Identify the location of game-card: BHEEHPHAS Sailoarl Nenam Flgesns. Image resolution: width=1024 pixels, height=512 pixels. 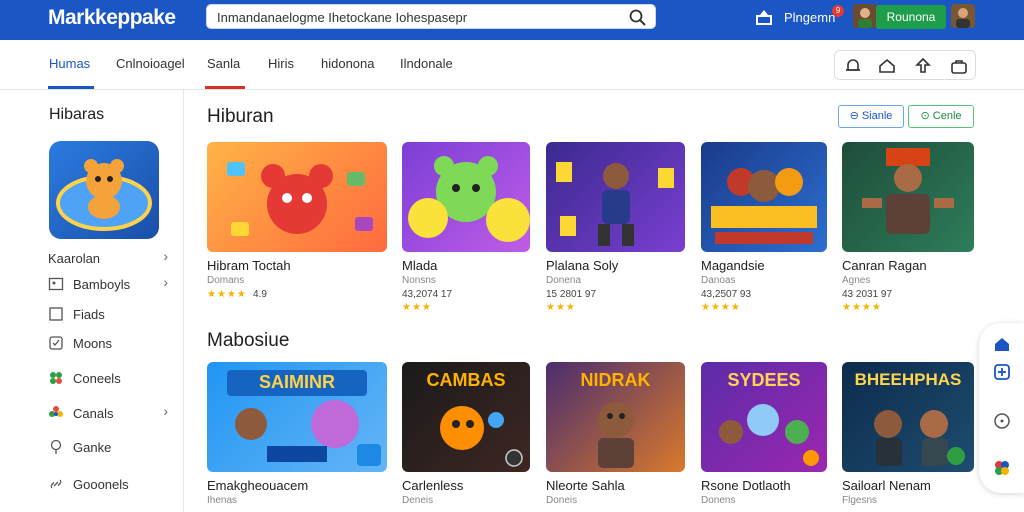
(908, 437).